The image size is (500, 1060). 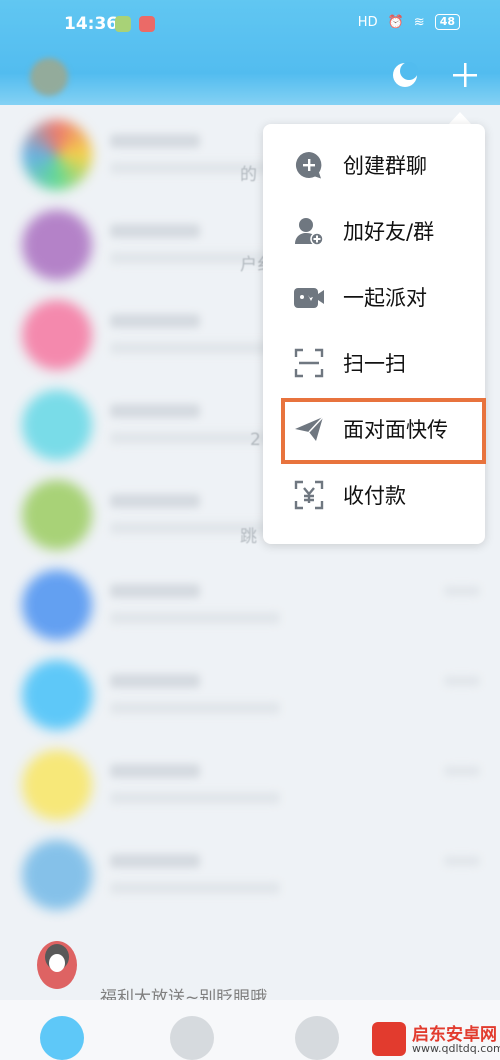 I want to click on menu-item-party: 一起派对, so click(x=374, y=297).